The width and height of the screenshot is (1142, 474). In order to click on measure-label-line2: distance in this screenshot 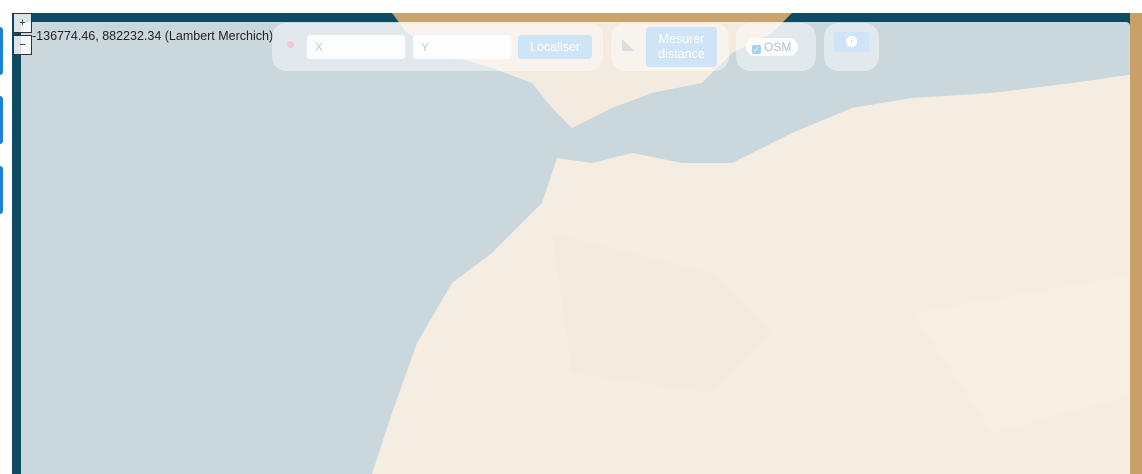, I will do `click(681, 54)`.